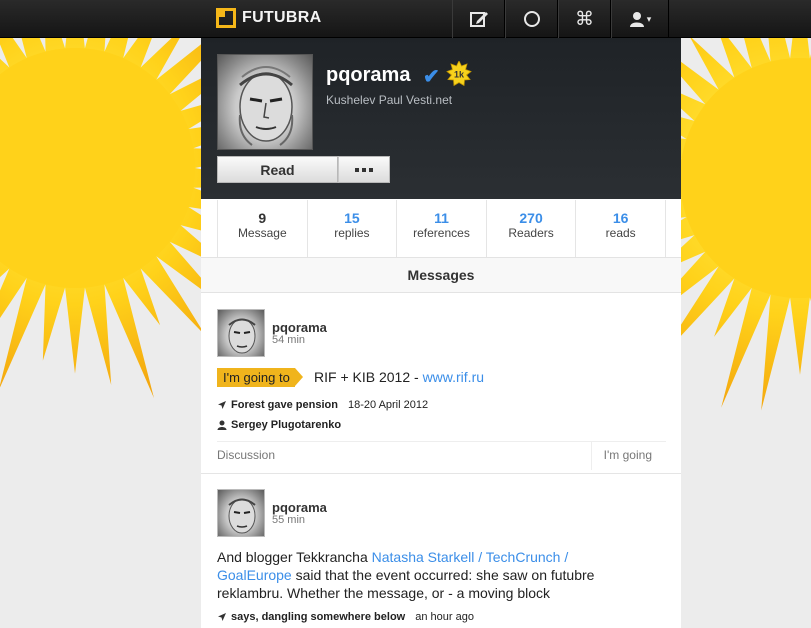 The image size is (811, 628). I want to click on top-nav: ⌘ ▾, so click(560, 19).